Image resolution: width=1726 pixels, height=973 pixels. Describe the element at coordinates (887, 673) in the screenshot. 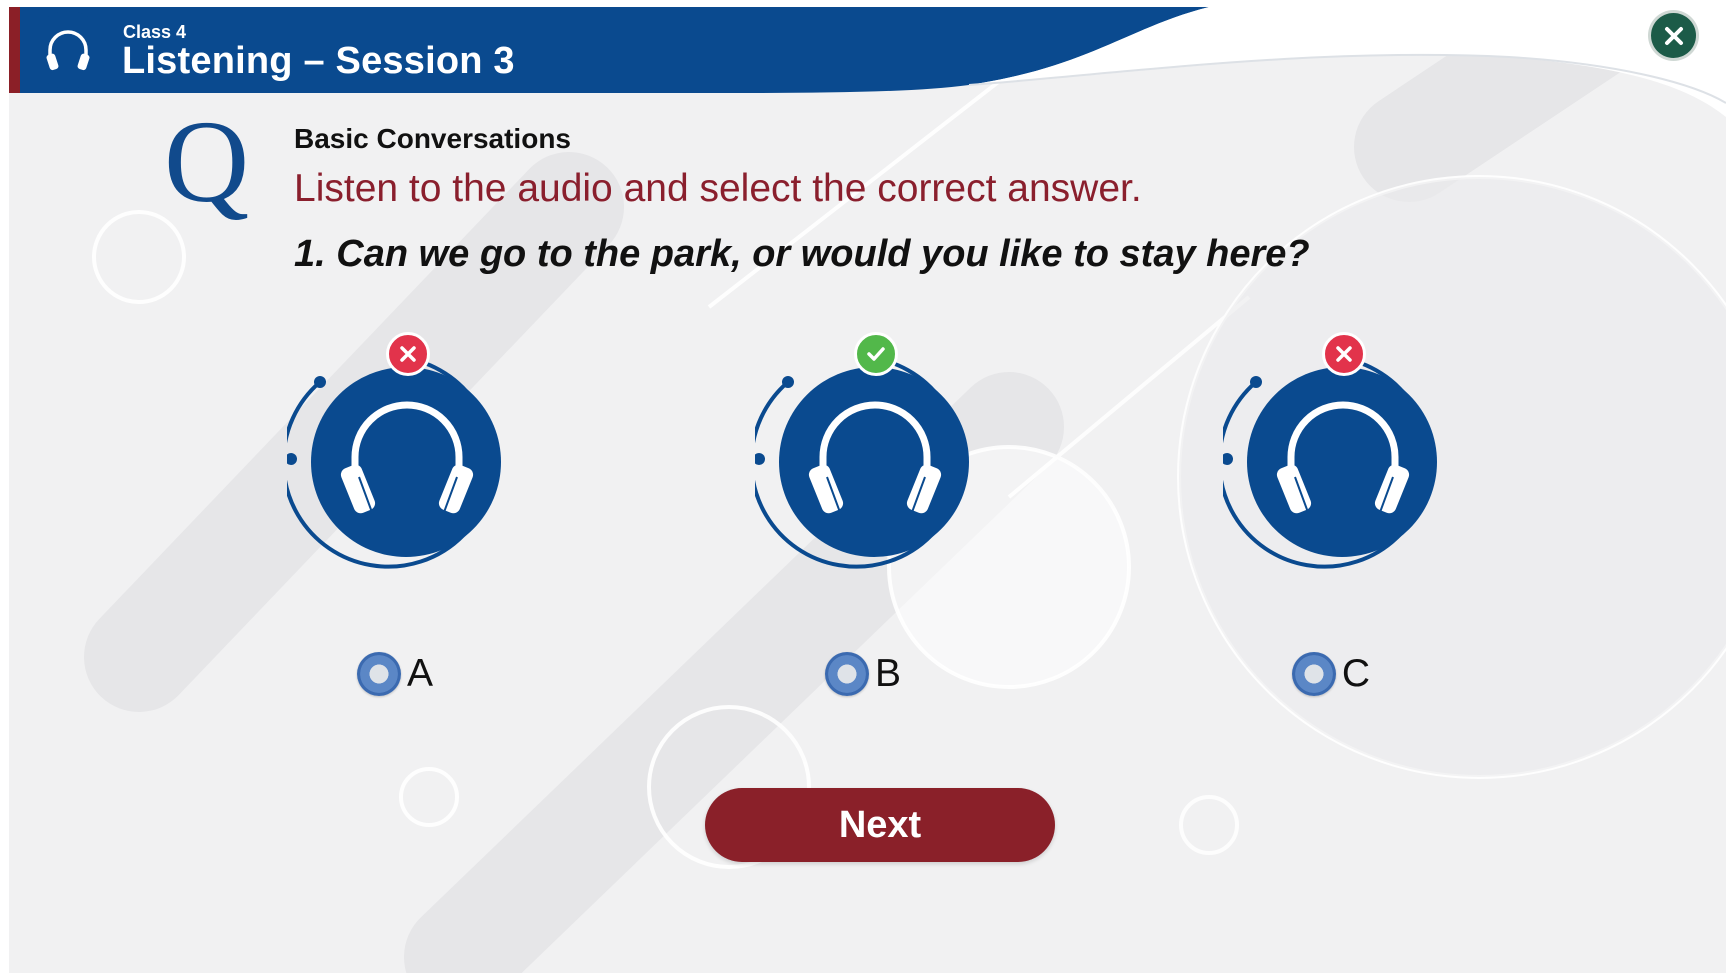

I see `answer-label-b: B` at that location.